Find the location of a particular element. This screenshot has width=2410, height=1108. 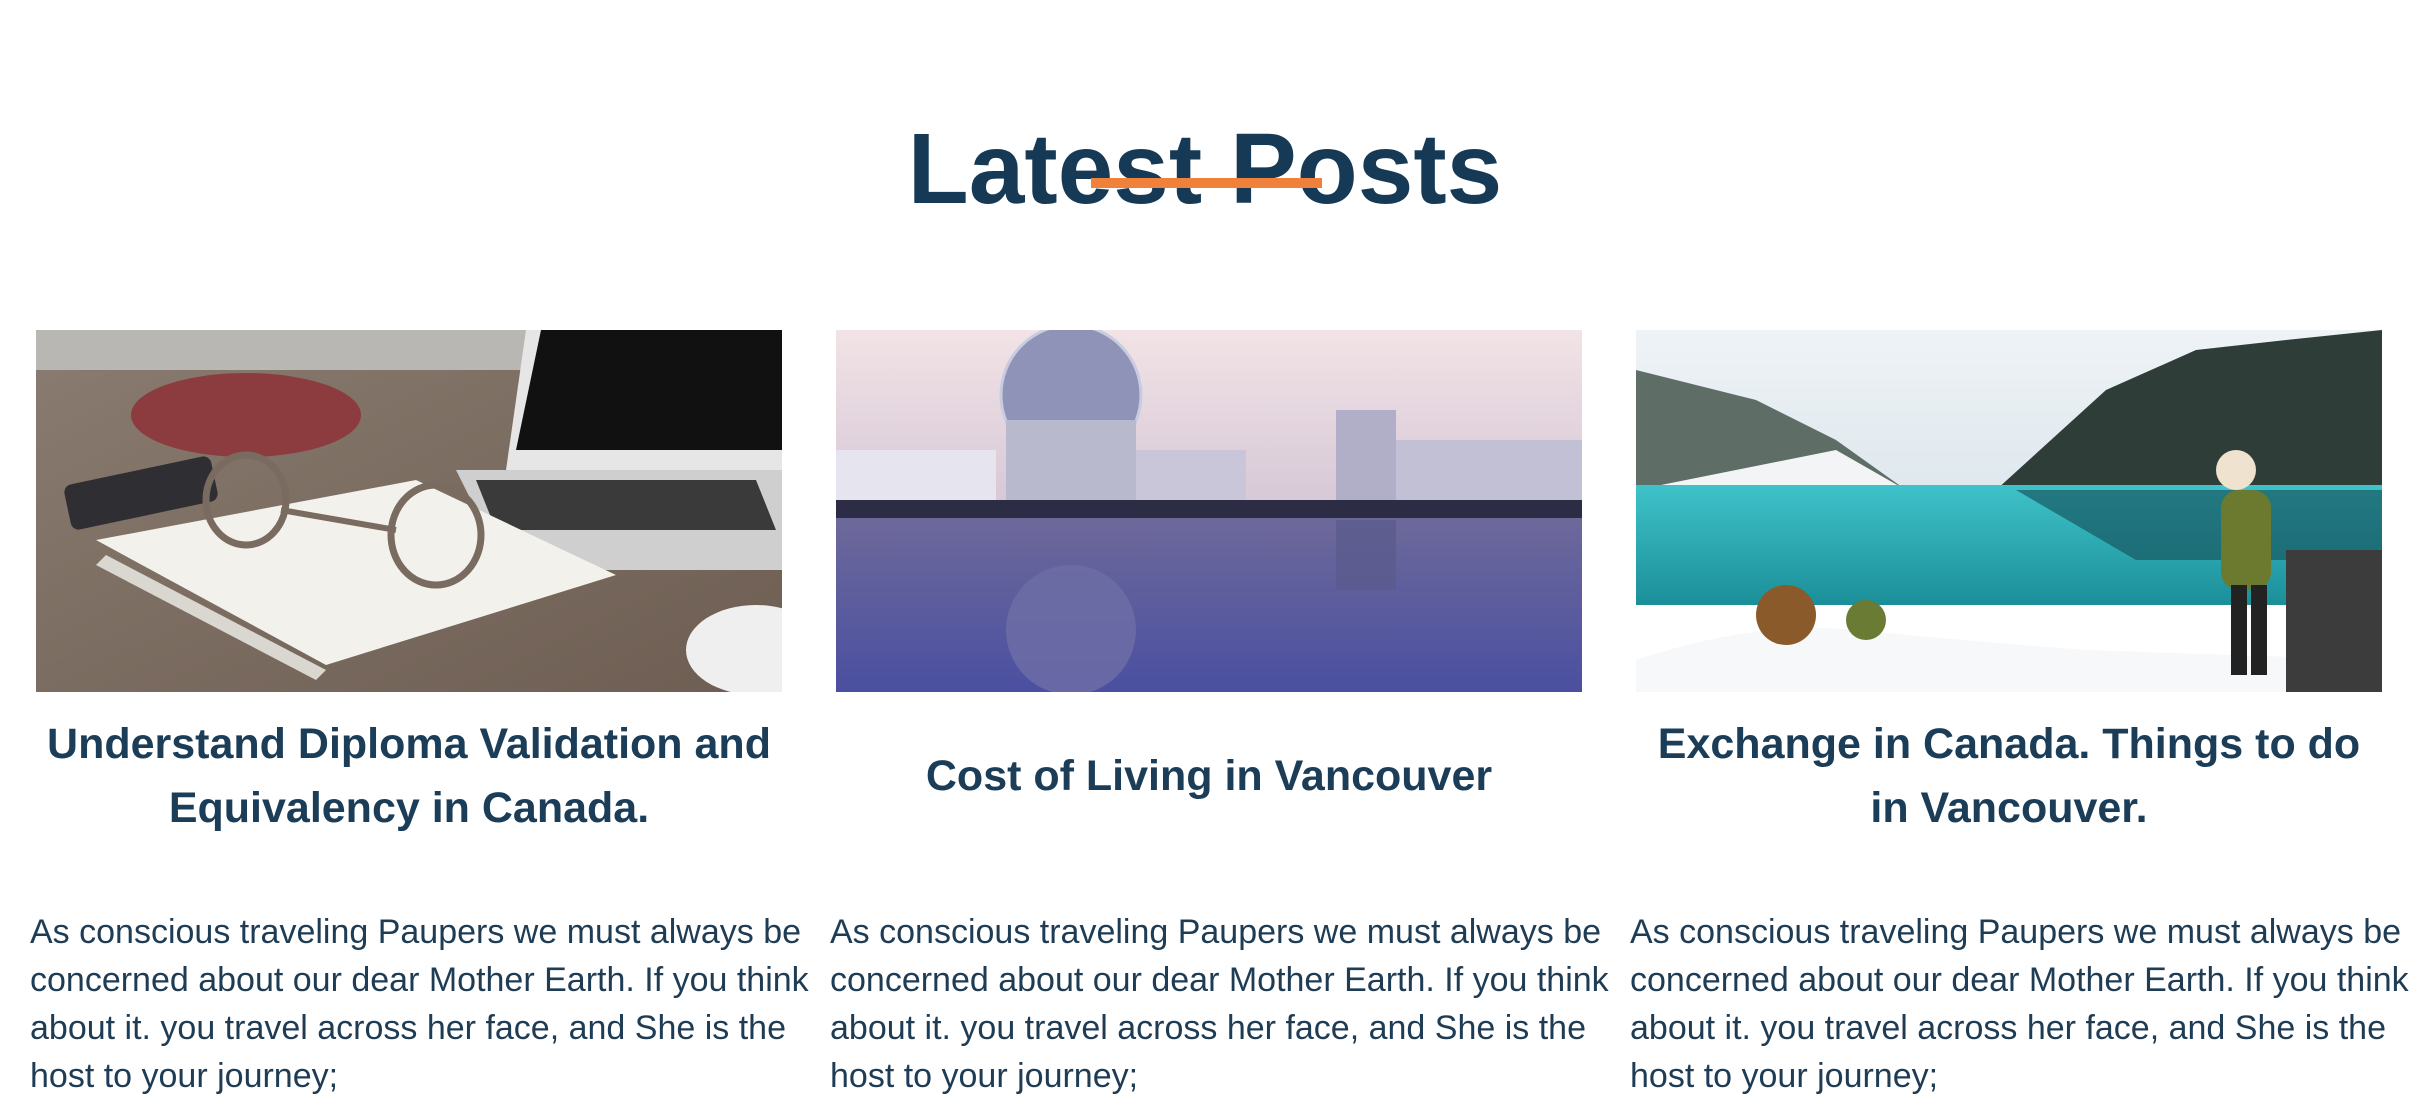

desk-photo-image is located at coordinates (409, 511).